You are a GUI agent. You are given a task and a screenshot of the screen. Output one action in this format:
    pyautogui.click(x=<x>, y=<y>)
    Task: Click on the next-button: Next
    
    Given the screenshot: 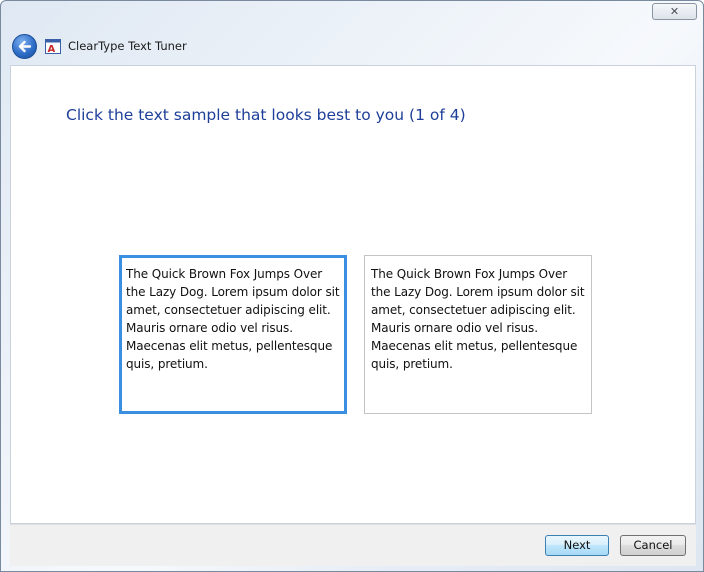 What is the action you would take?
    pyautogui.click(x=577, y=545)
    